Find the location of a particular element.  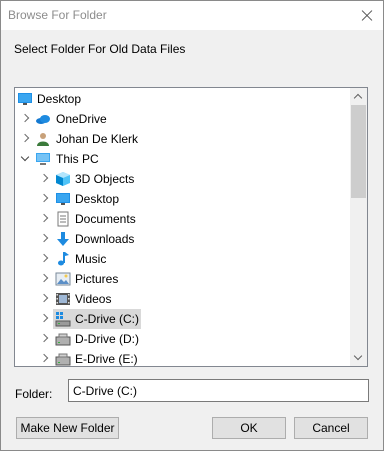

tree-item-label: Videos is located at coordinates (93, 299).